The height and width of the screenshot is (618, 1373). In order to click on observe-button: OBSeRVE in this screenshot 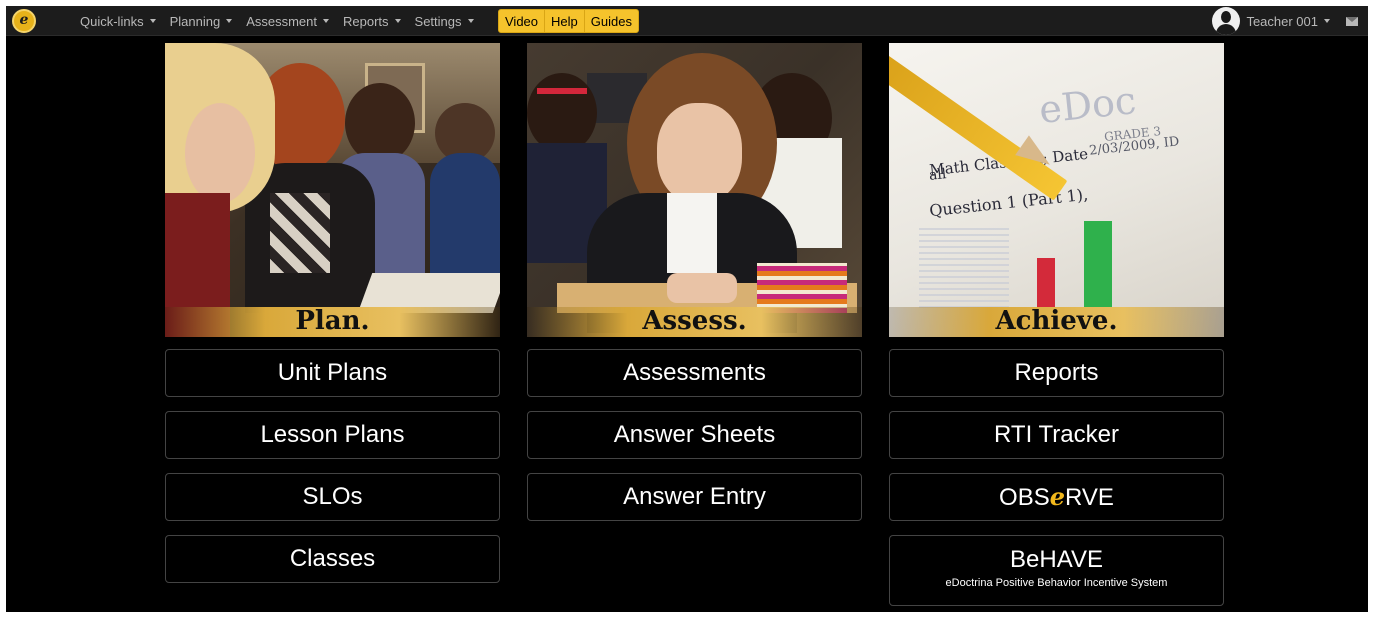, I will do `click(1056, 497)`.